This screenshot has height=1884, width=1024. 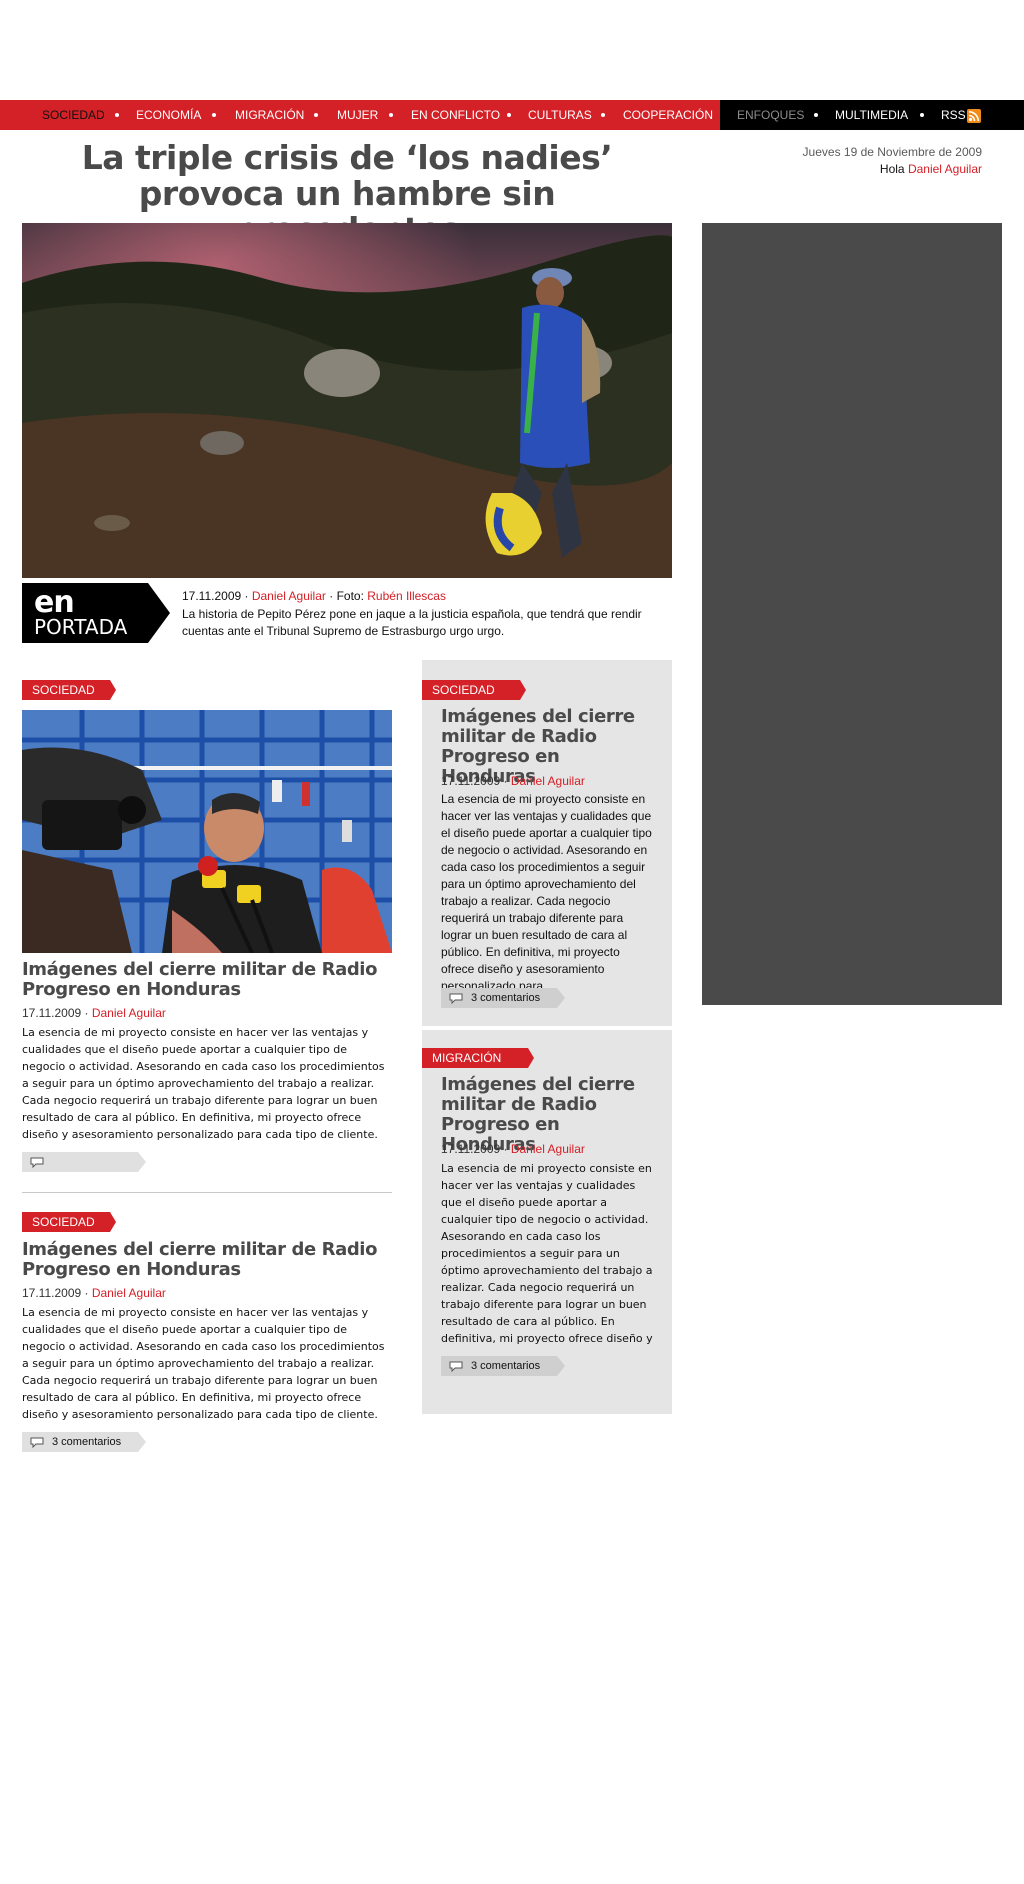 I want to click on category-tag: MIGRACIÓN, so click(x=478, y=1058).